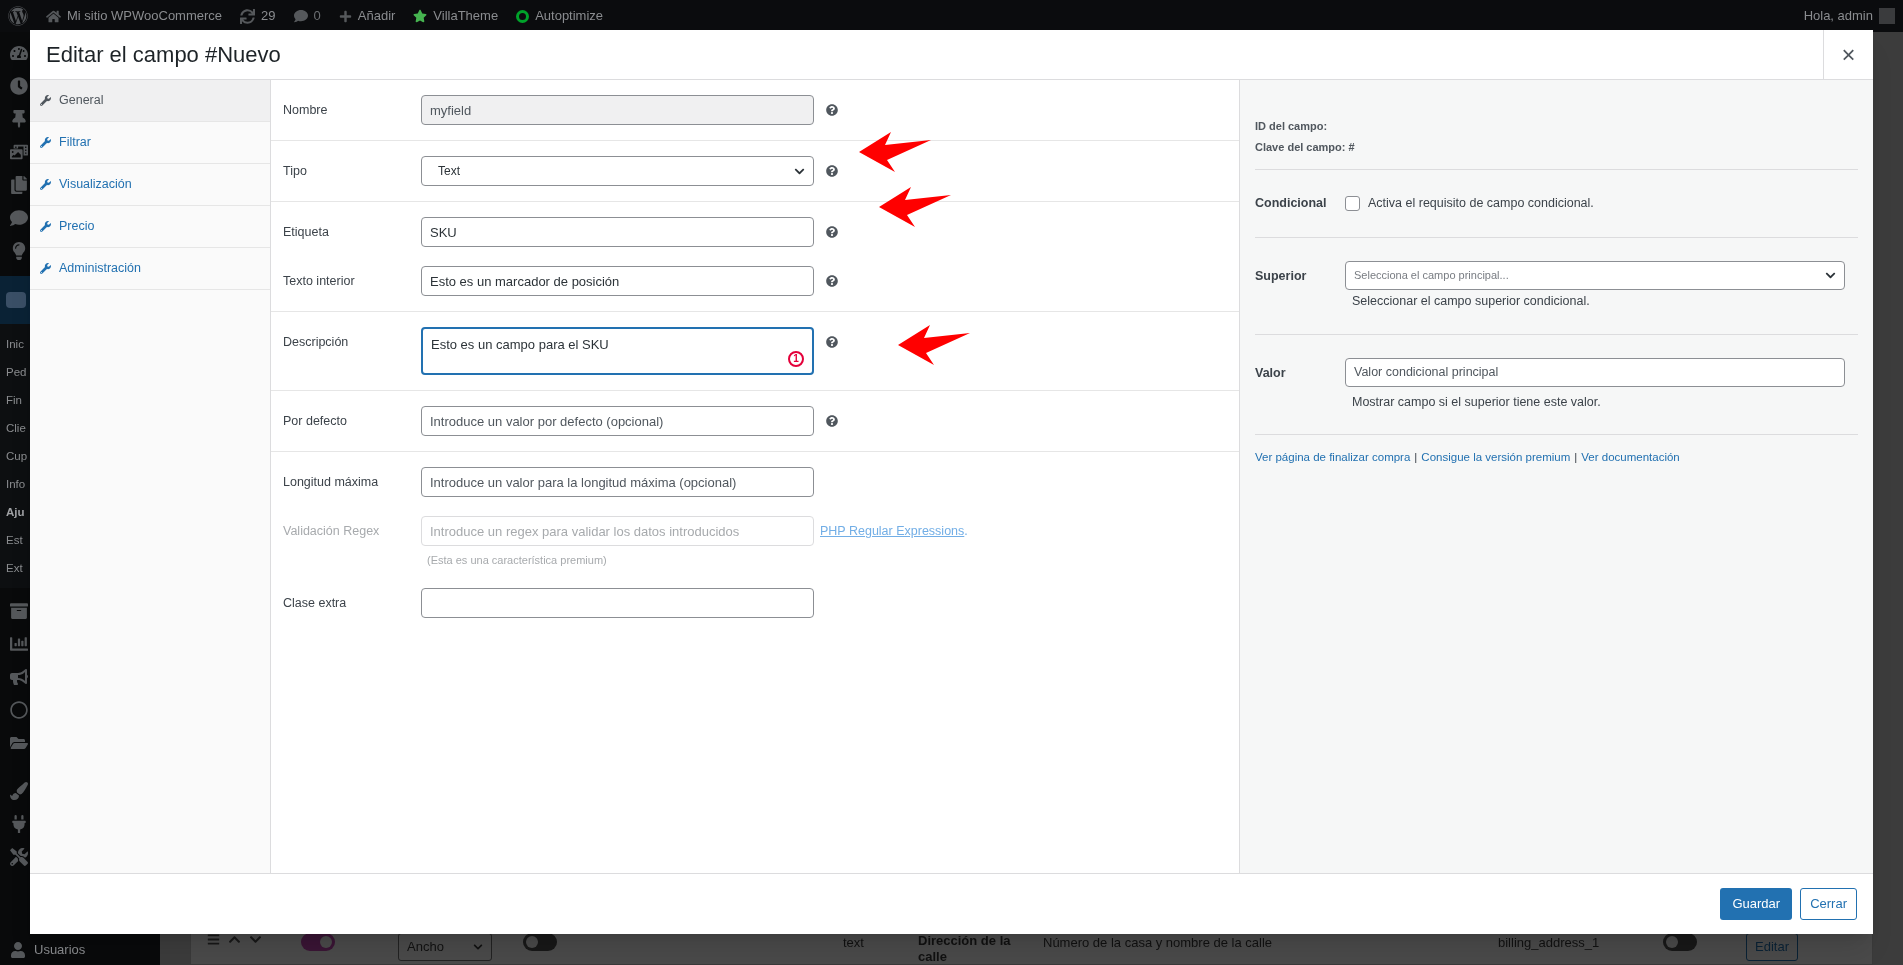  Describe the element at coordinates (1481, 203) in the screenshot. I see `checkbox-label: Activa el requisito de campo condicional.` at that location.